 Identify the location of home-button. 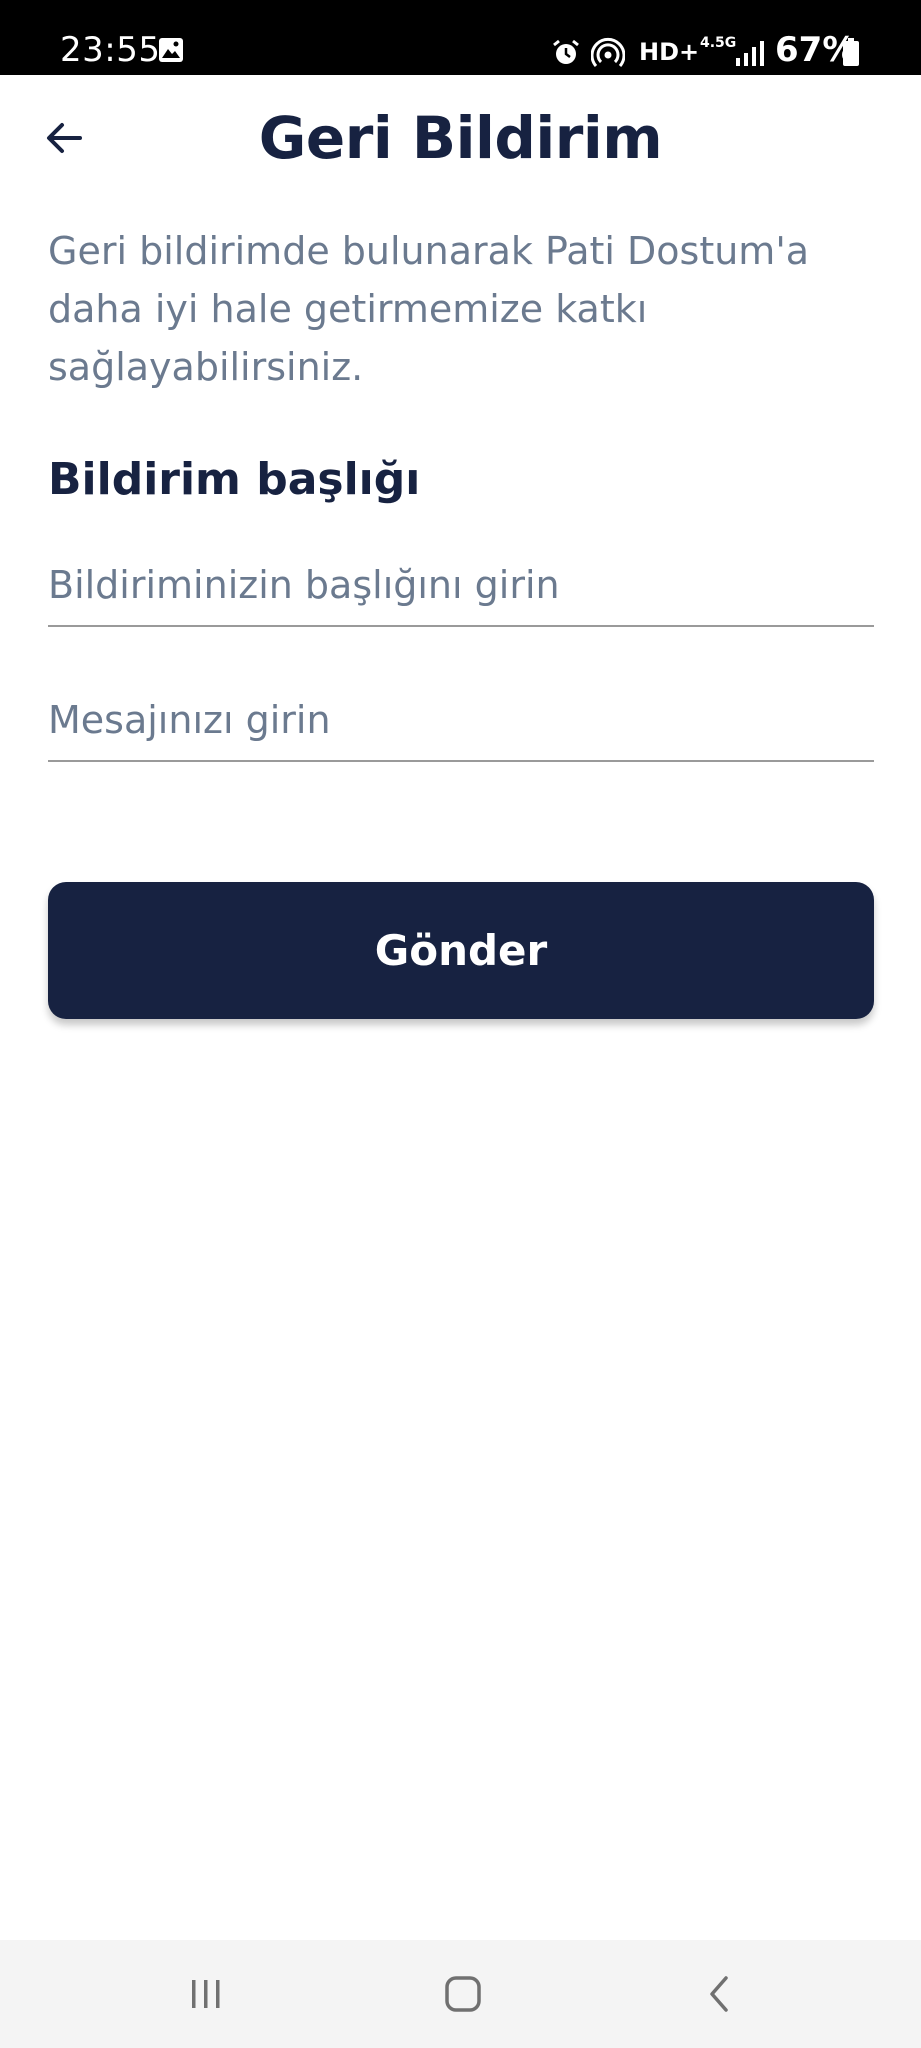
(463, 1994).